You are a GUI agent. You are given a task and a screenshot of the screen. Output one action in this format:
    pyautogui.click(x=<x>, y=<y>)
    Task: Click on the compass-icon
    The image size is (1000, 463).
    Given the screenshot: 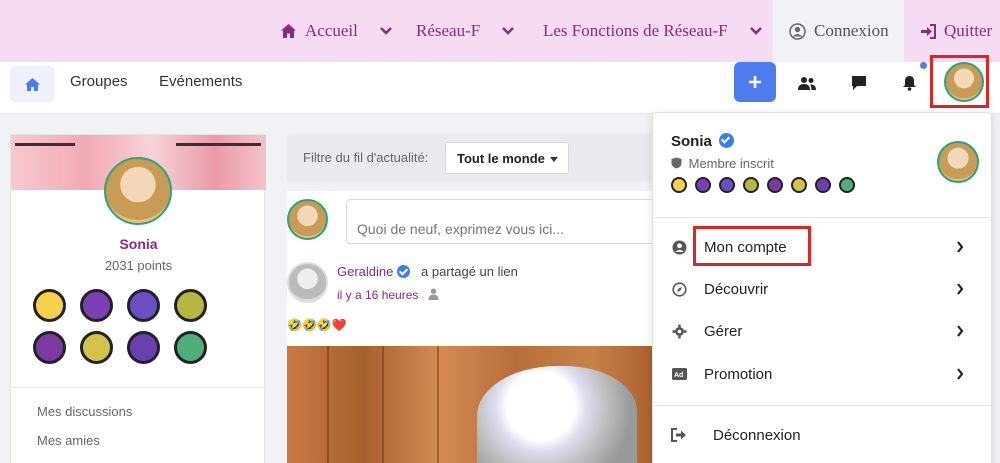 What is the action you would take?
    pyautogui.click(x=679, y=289)
    